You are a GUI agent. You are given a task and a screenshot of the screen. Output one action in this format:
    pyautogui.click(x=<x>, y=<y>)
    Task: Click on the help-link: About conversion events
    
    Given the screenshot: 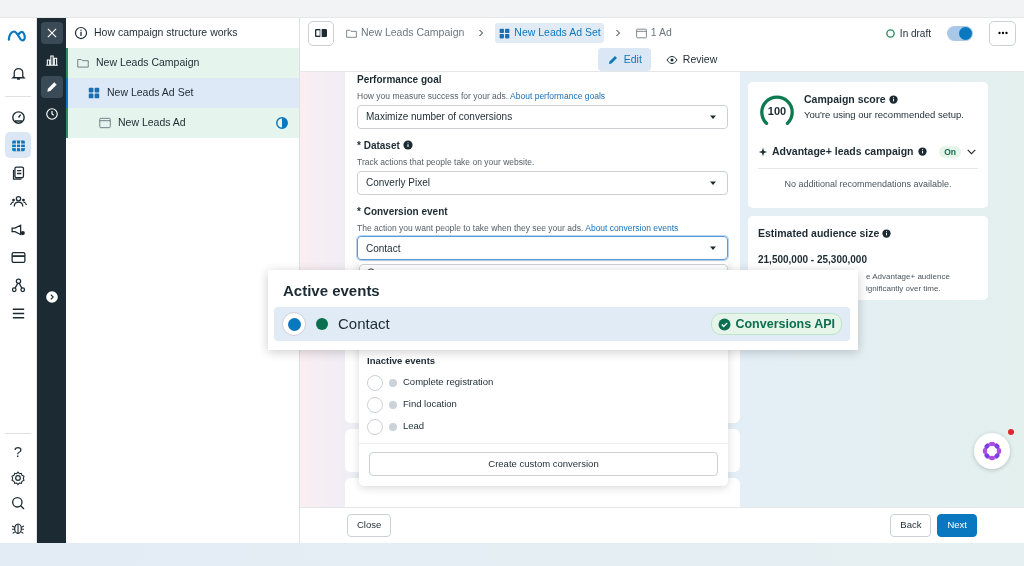 What is the action you would take?
    pyautogui.click(x=632, y=227)
    